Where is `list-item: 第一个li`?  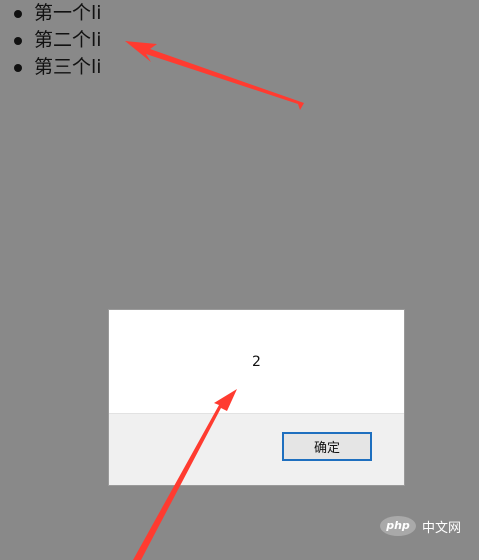
list-item: 第一个li is located at coordinates (58, 13).